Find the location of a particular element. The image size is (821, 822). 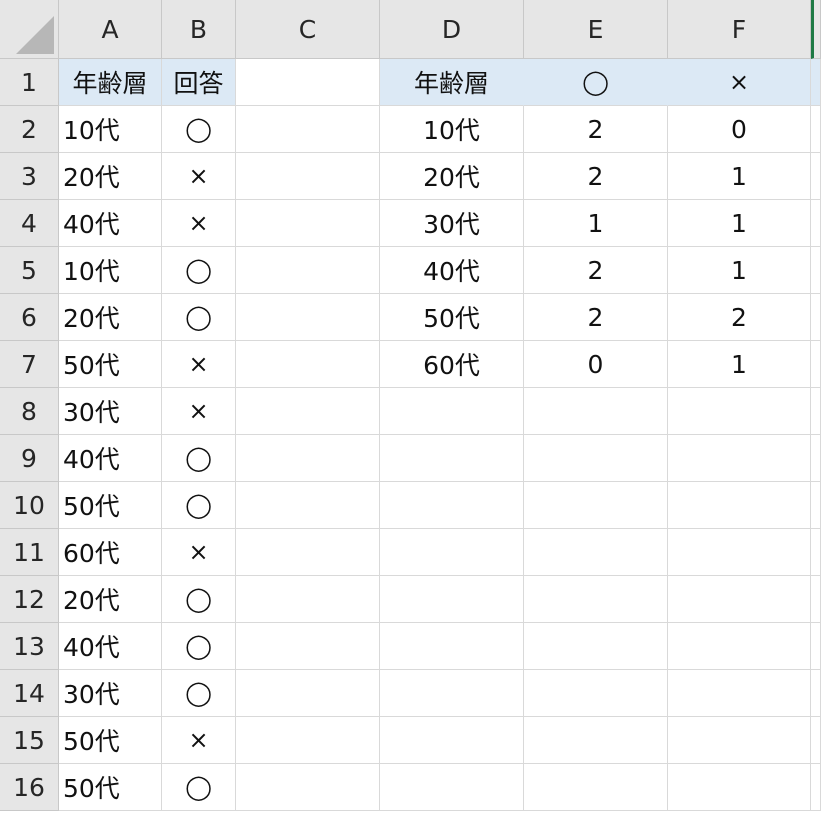

cell-f8 is located at coordinates (739, 411).